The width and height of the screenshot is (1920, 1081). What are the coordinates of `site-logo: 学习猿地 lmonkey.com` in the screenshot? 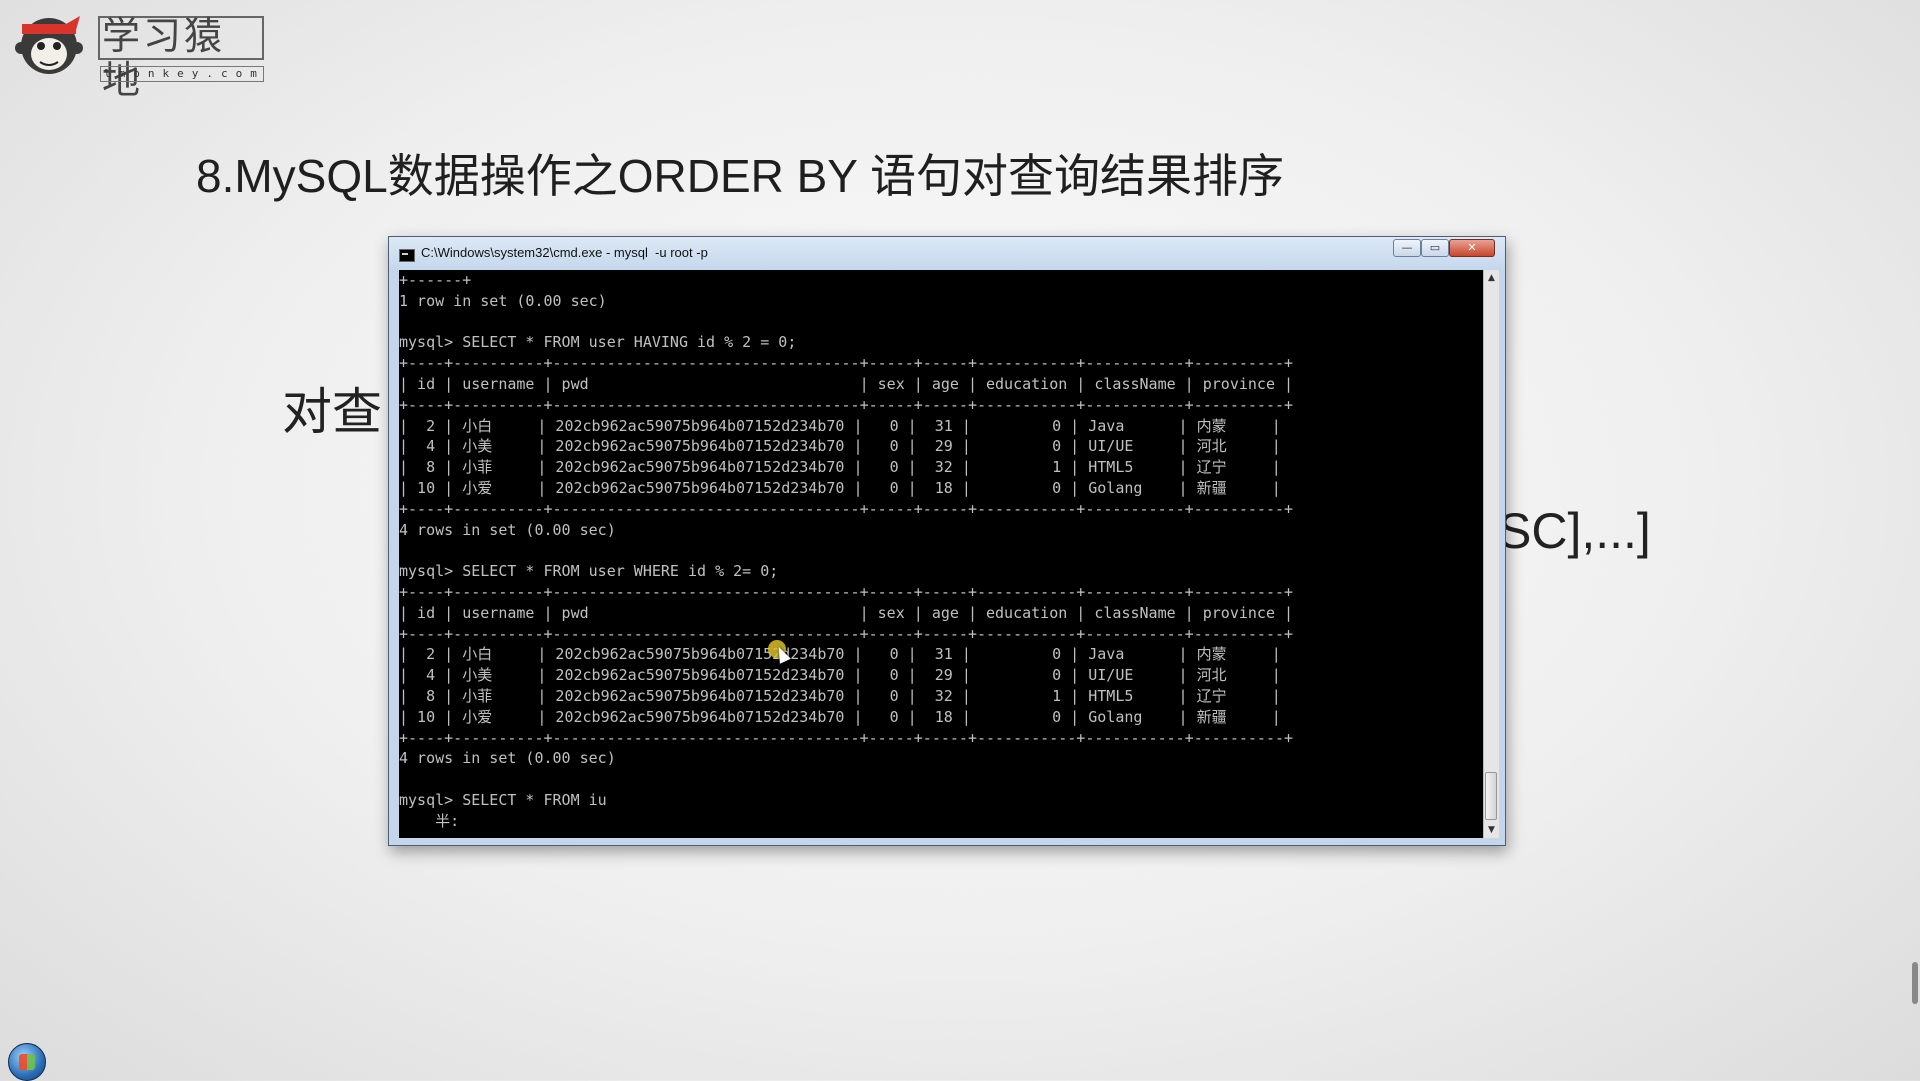 It's located at (139, 56).